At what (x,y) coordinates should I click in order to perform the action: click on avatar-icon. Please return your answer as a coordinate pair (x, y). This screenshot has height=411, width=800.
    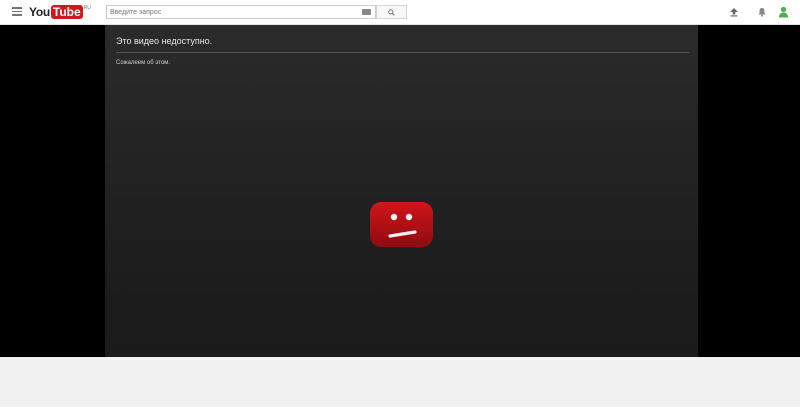
    Looking at the image, I should click on (783, 12).